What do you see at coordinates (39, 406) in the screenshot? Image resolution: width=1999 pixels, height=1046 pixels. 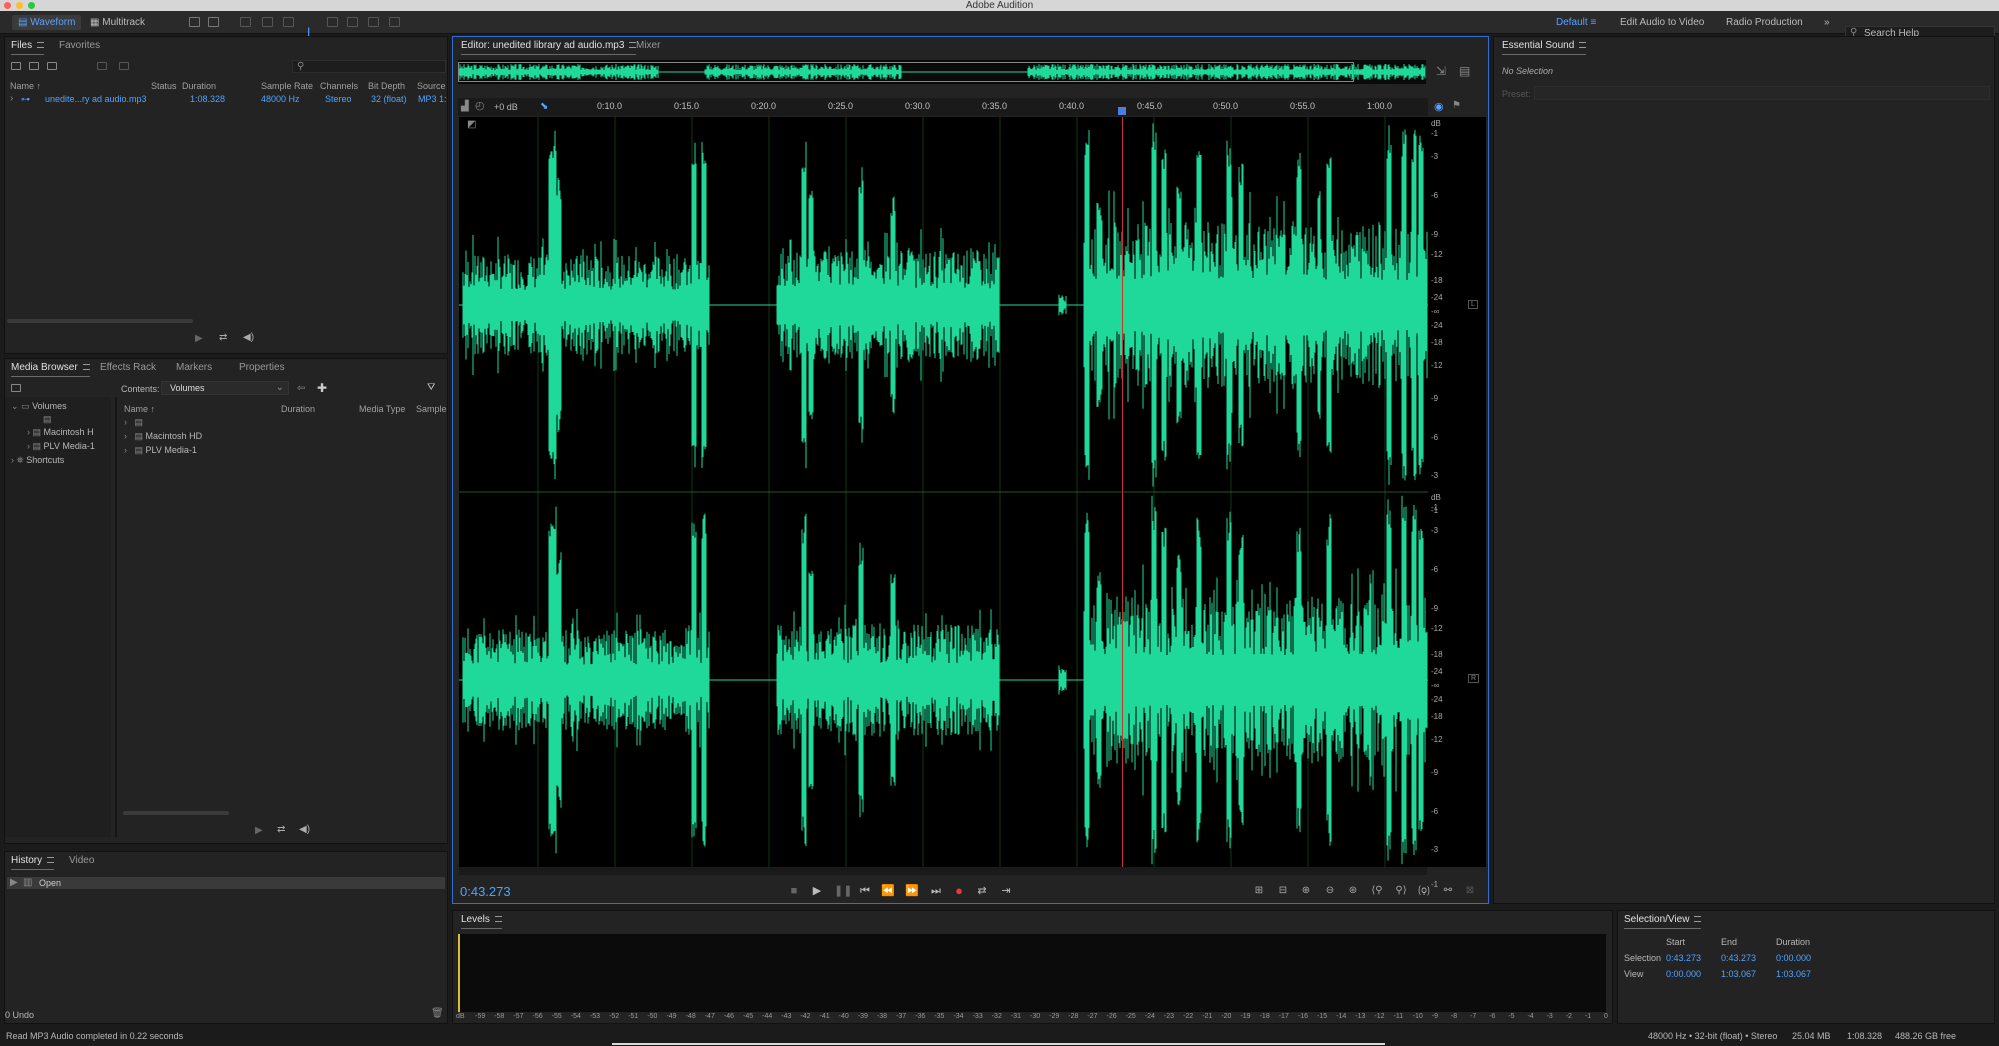 I see `tree-item-volumes: ⌄ ▭ Volumes` at bounding box center [39, 406].